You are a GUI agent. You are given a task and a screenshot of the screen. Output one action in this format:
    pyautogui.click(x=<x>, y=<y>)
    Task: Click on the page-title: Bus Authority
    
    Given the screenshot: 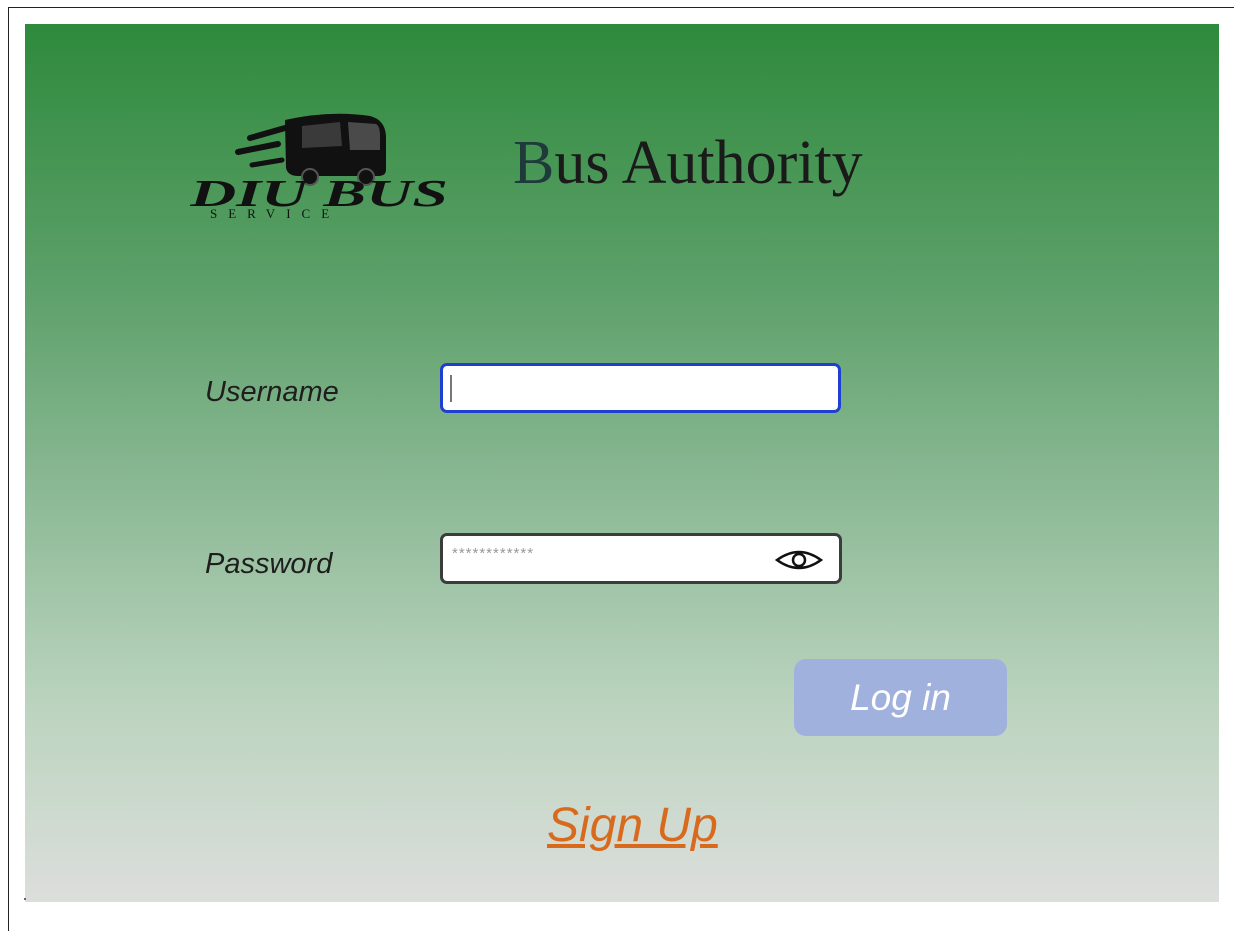 What is the action you would take?
    pyautogui.click(x=688, y=163)
    